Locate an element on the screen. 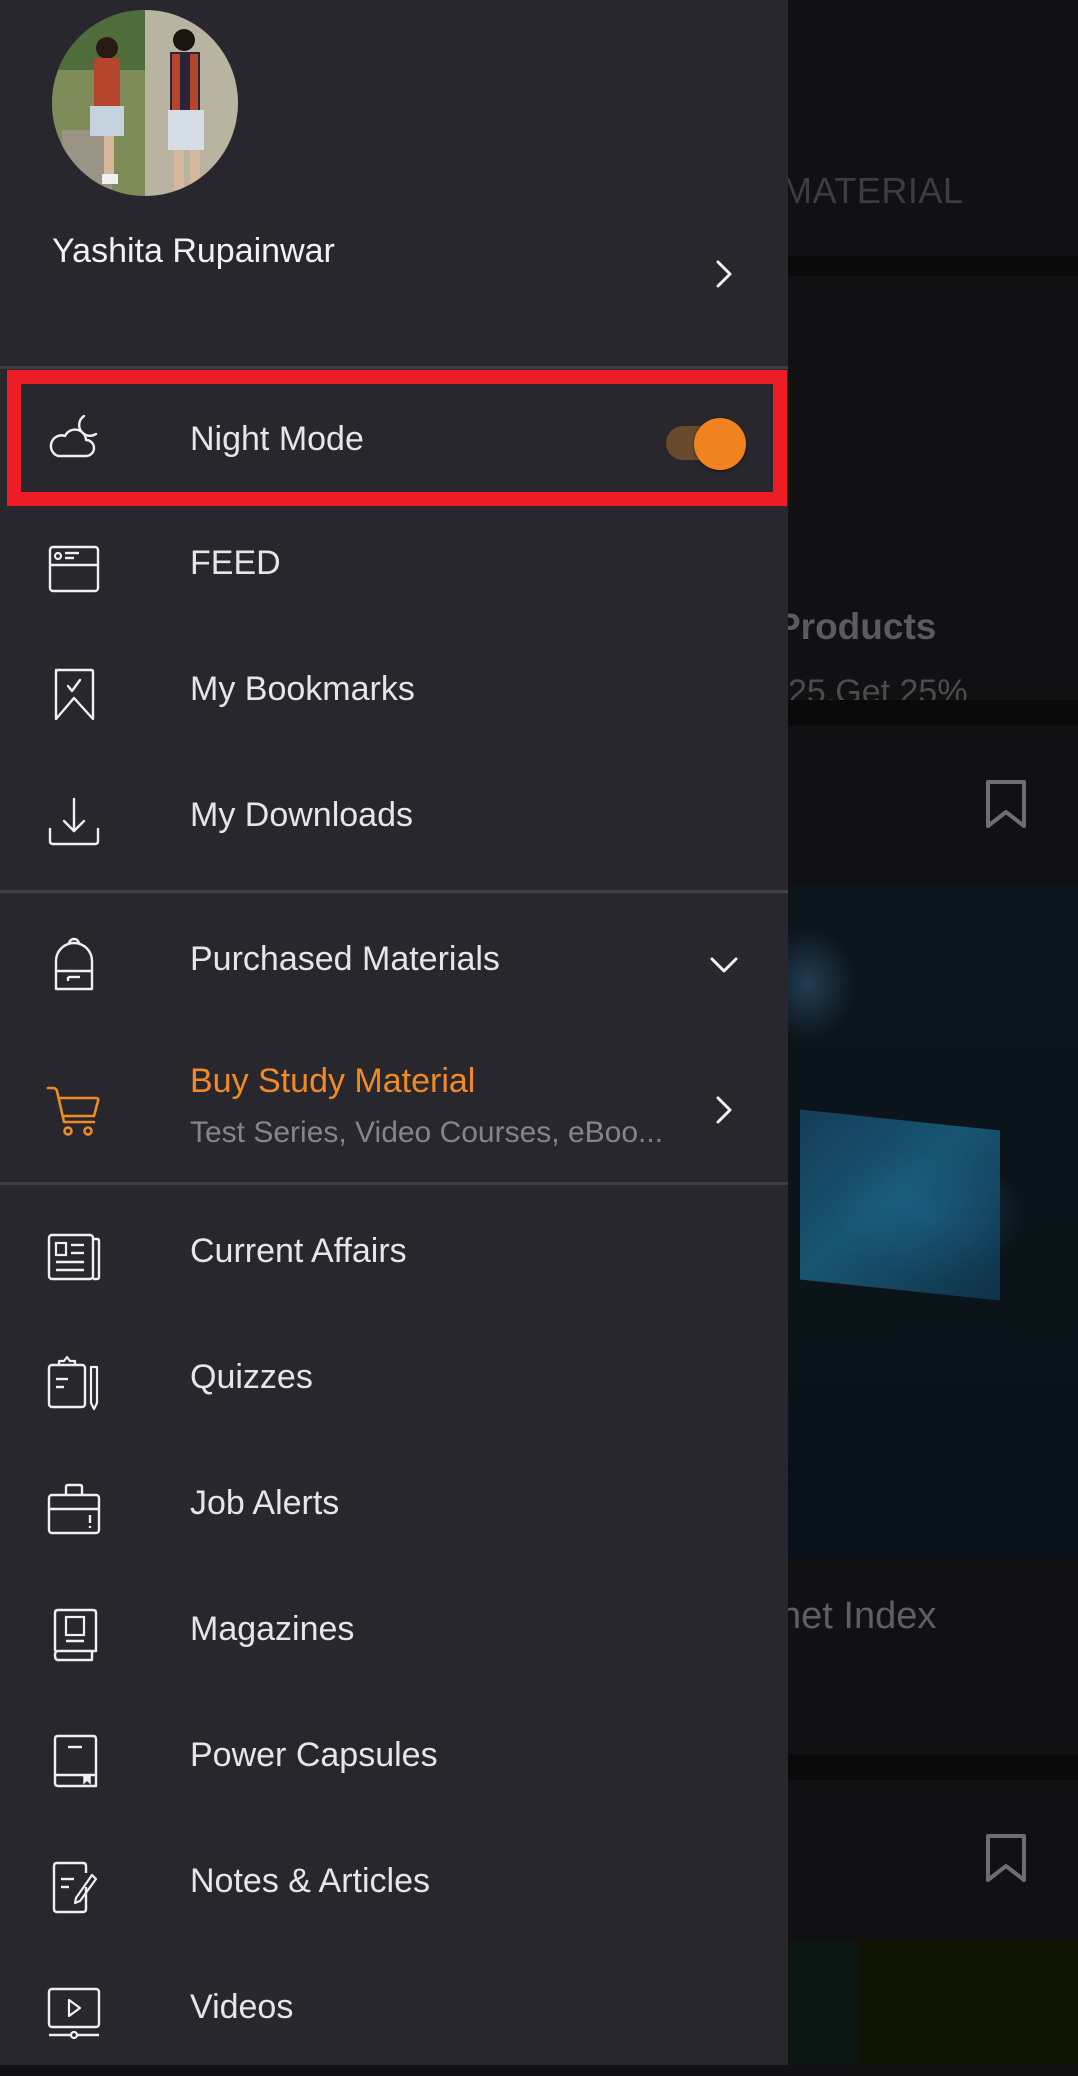 The width and height of the screenshot is (1078, 2076). magazine-icon is located at coordinates (75, 1635).